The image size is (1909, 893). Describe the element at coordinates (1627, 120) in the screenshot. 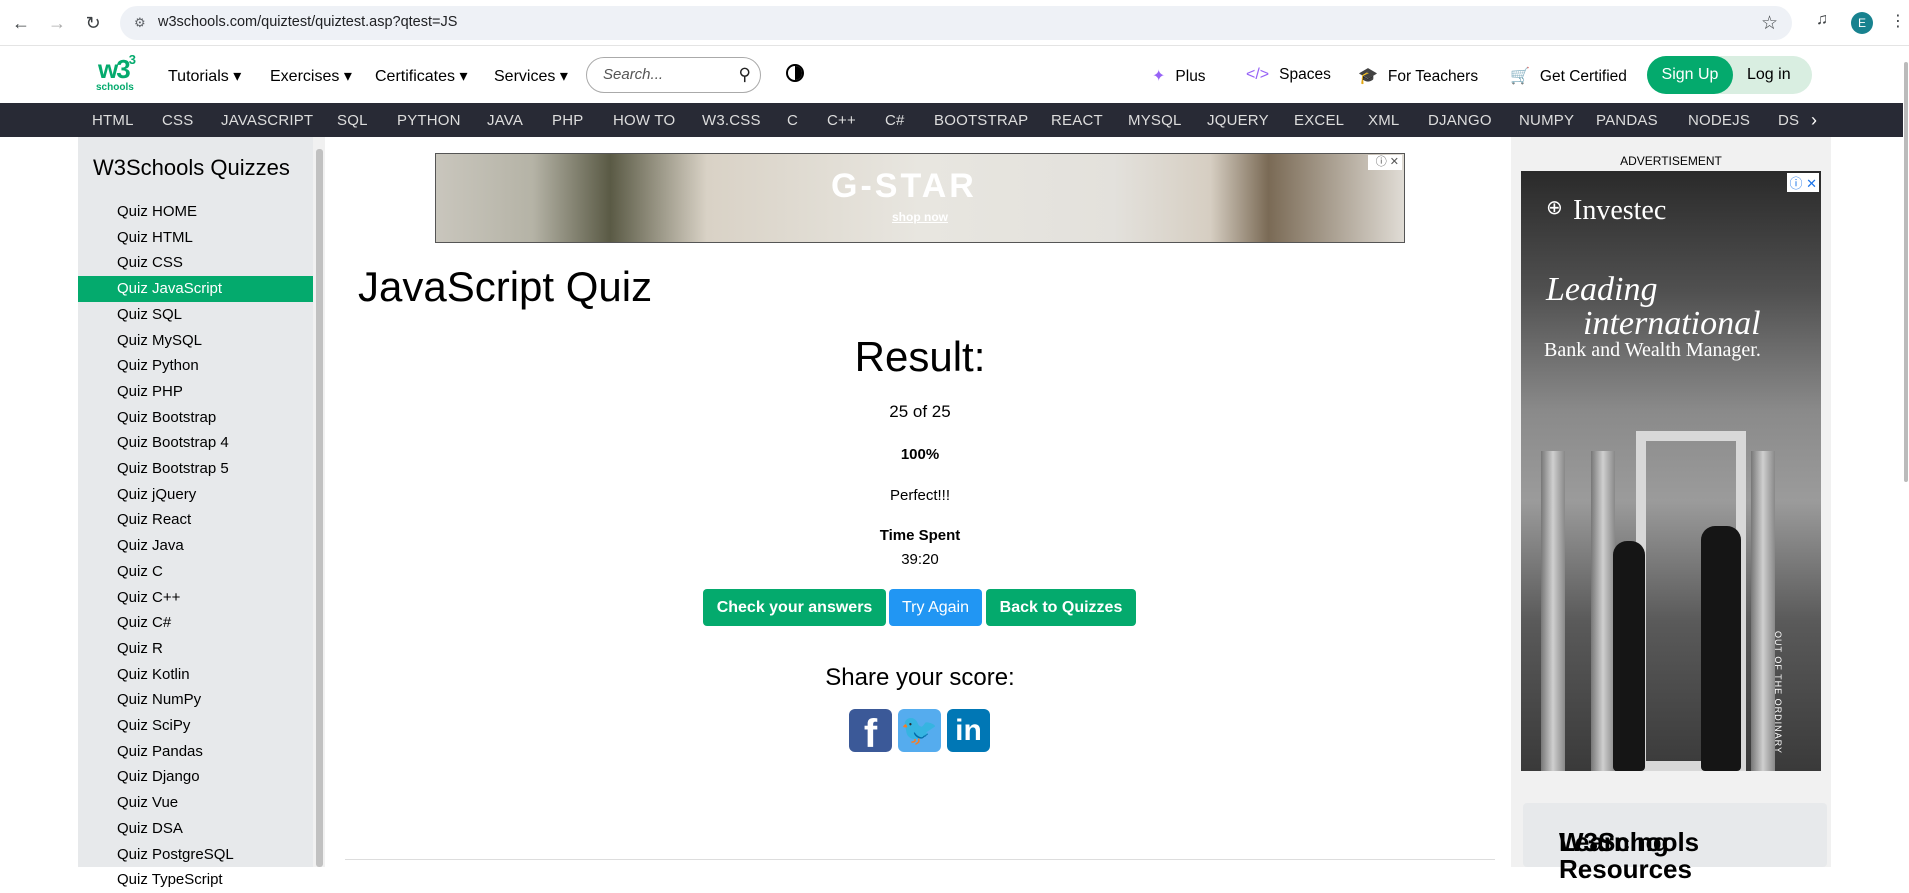

I see `subject-link: PANDAS` at that location.